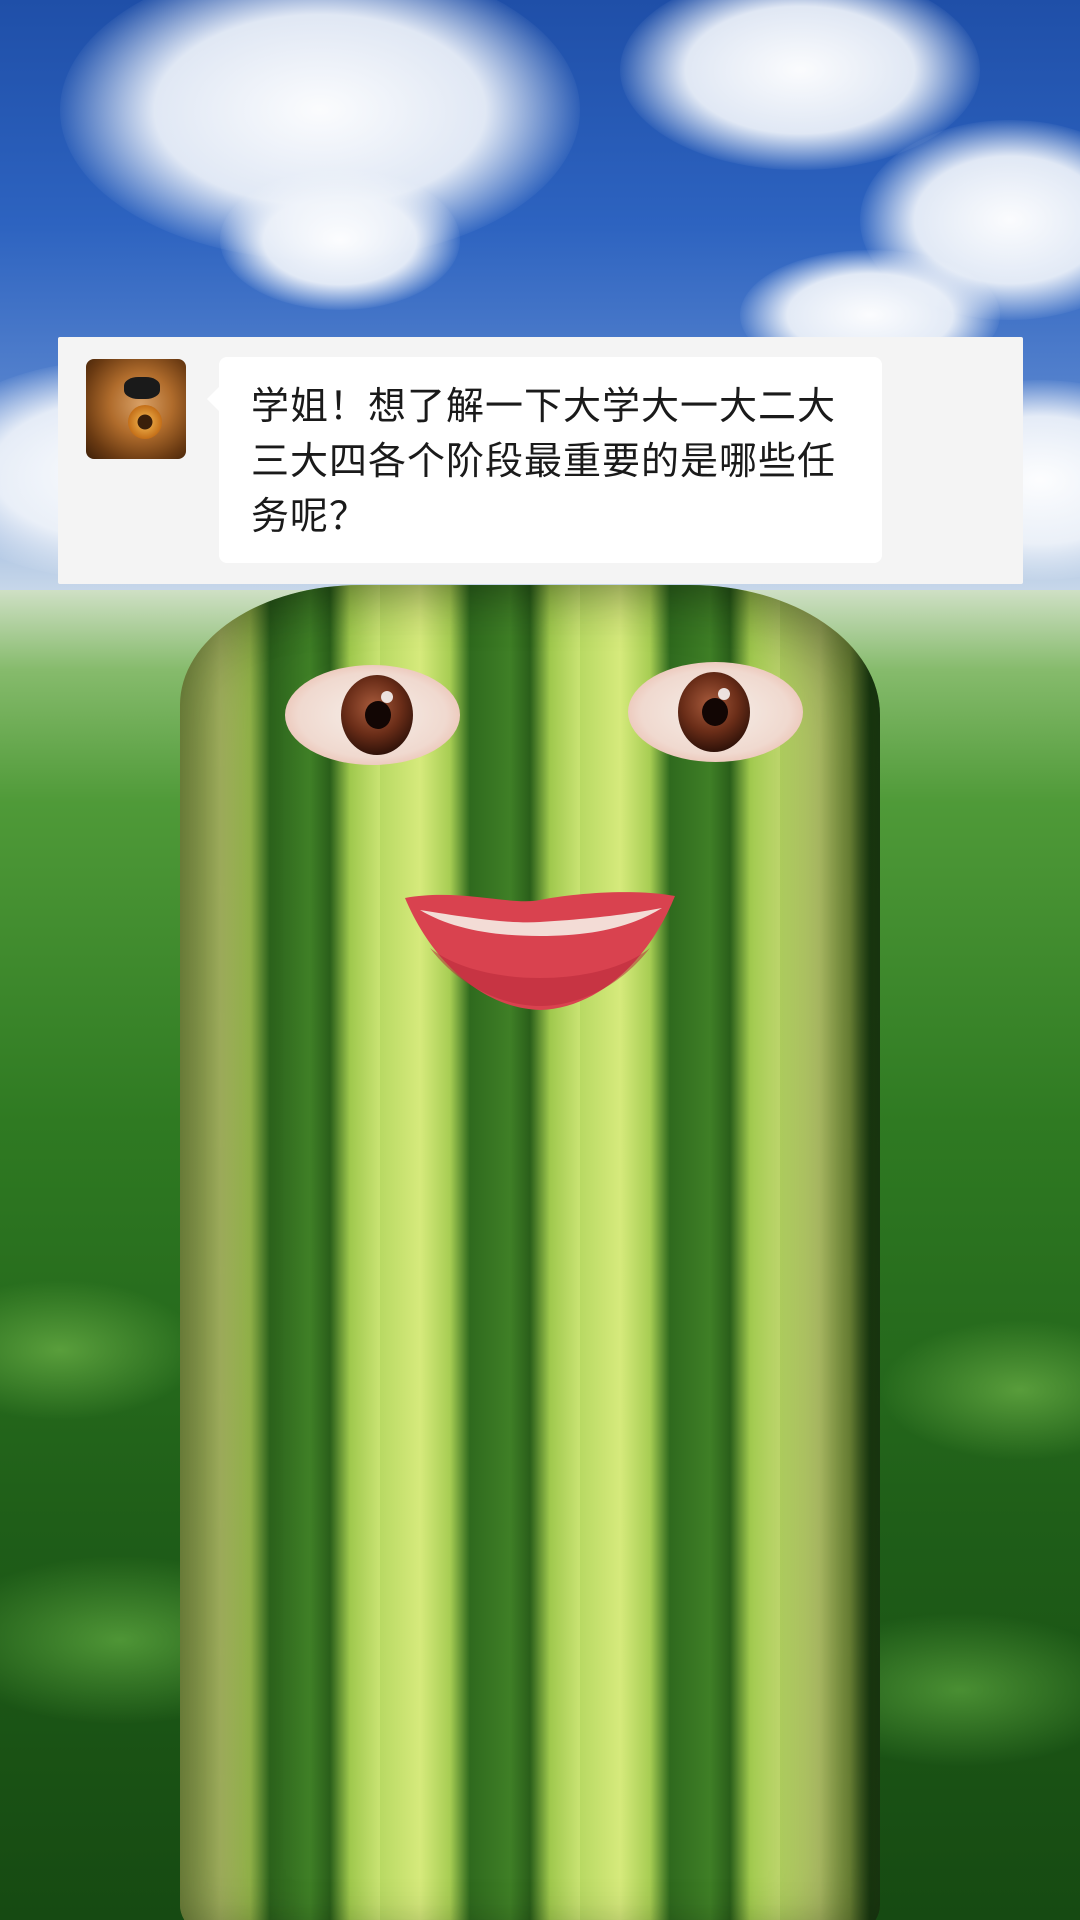 The width and height of the screenshot is (1080, 1920). What do you see at coordinates (372, 715) in the screenshot?
I see `left-eye` at bounding box center [372, 715].